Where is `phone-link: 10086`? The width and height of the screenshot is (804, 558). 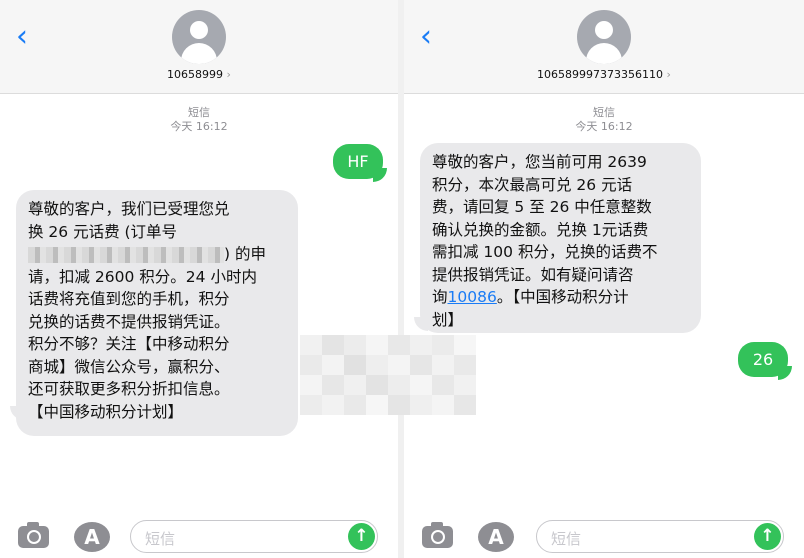
phone-link: 10086 is located at coordinates (472, 297).